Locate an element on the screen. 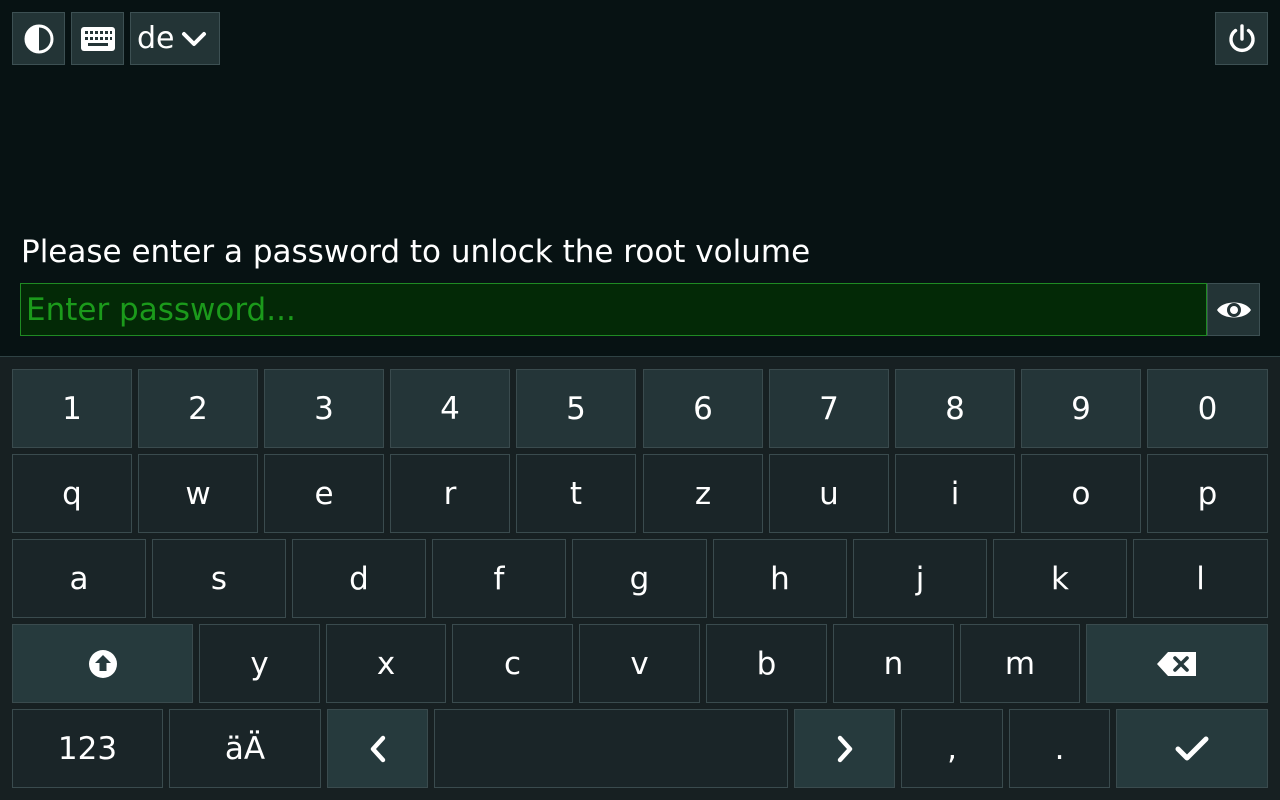 This screenshot has width=1280, height=800. chevron-right-icon is located at coordinates (845, 749).